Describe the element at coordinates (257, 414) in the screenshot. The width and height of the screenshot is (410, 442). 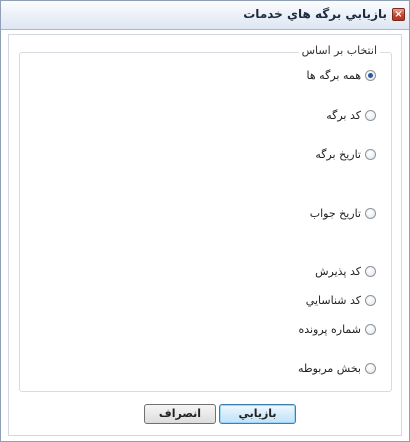
I see `refresh-button: بازيابي` at that location.